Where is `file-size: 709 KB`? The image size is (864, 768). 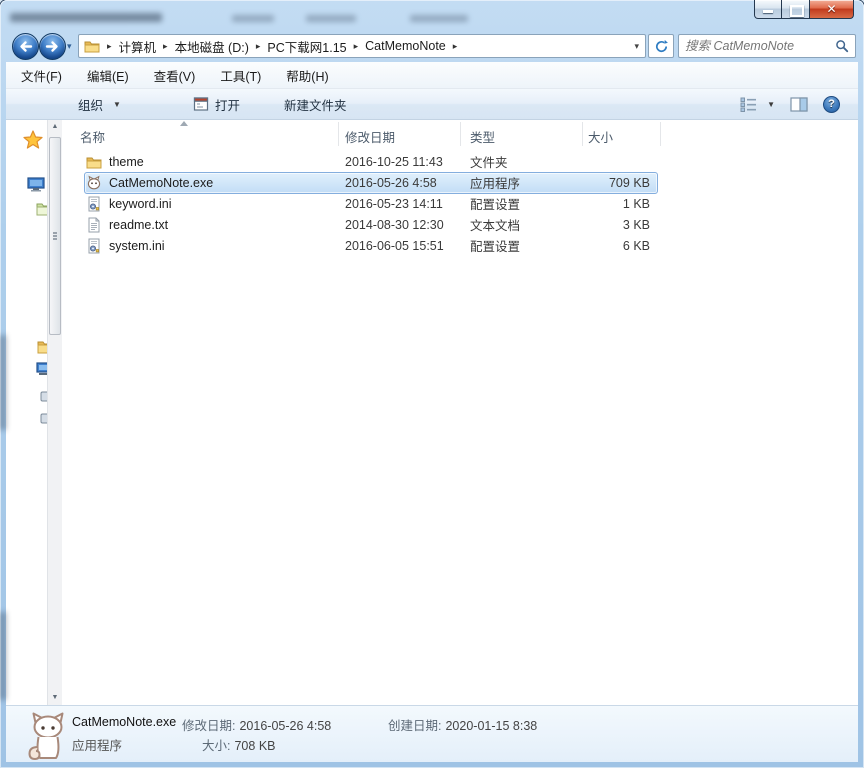
file-size: 709 KB is located at coordinates (629, 182).